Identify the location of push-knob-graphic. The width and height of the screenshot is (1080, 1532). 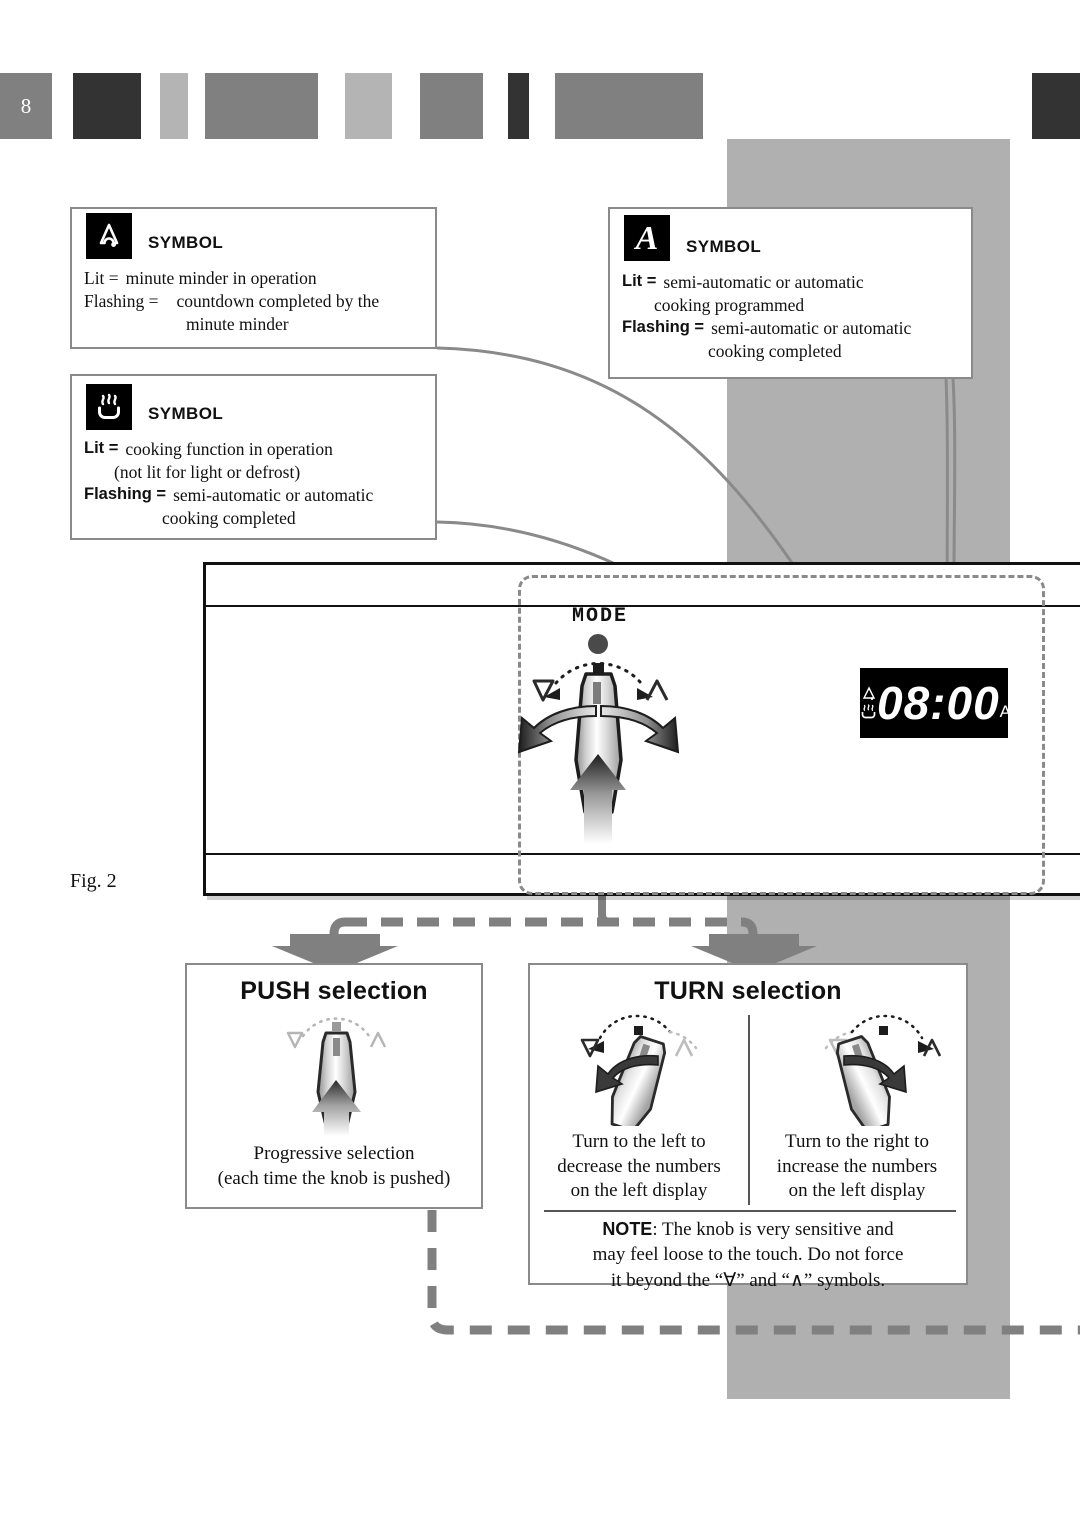
(336, 1076).